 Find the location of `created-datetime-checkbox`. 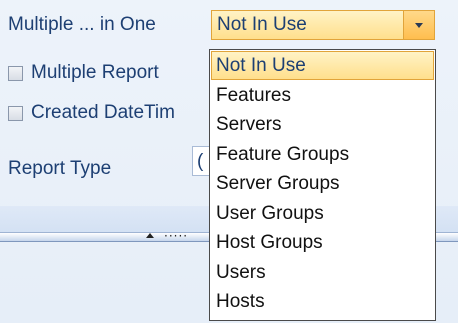

created-datetime-checkbox is located at coordinates (15, 113).